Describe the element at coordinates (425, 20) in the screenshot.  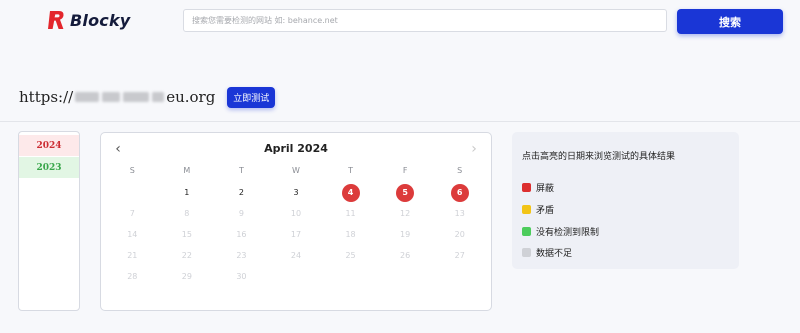
I see `search-input` at that location.